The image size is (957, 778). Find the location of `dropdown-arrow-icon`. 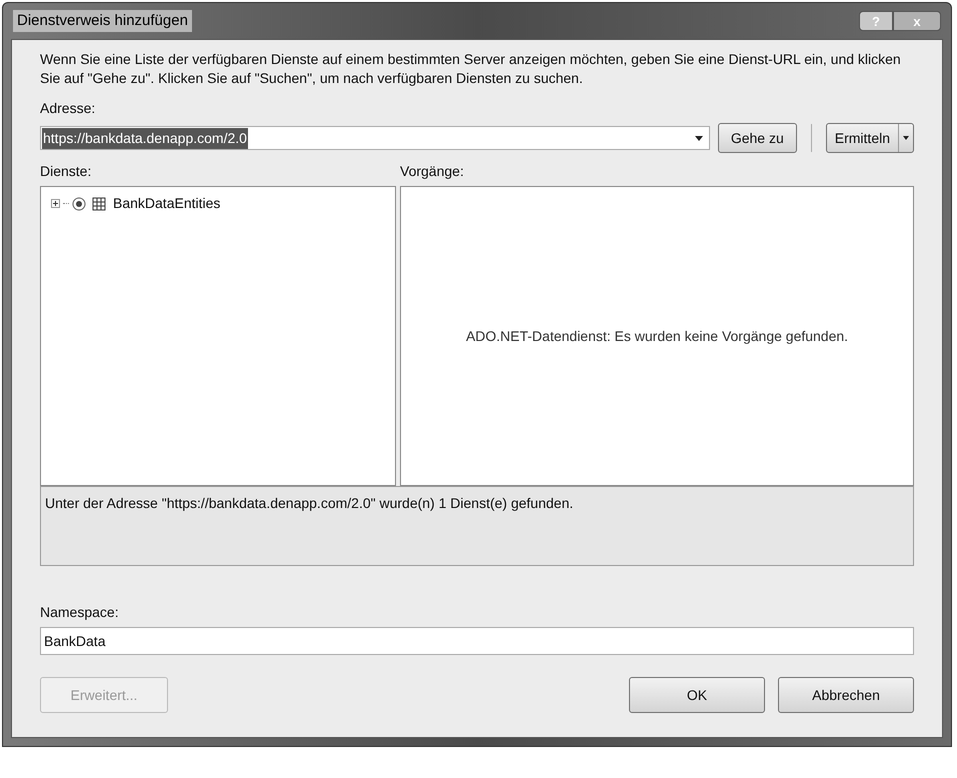

dropdown-arrow-icon is located at coordinates (698, 138).